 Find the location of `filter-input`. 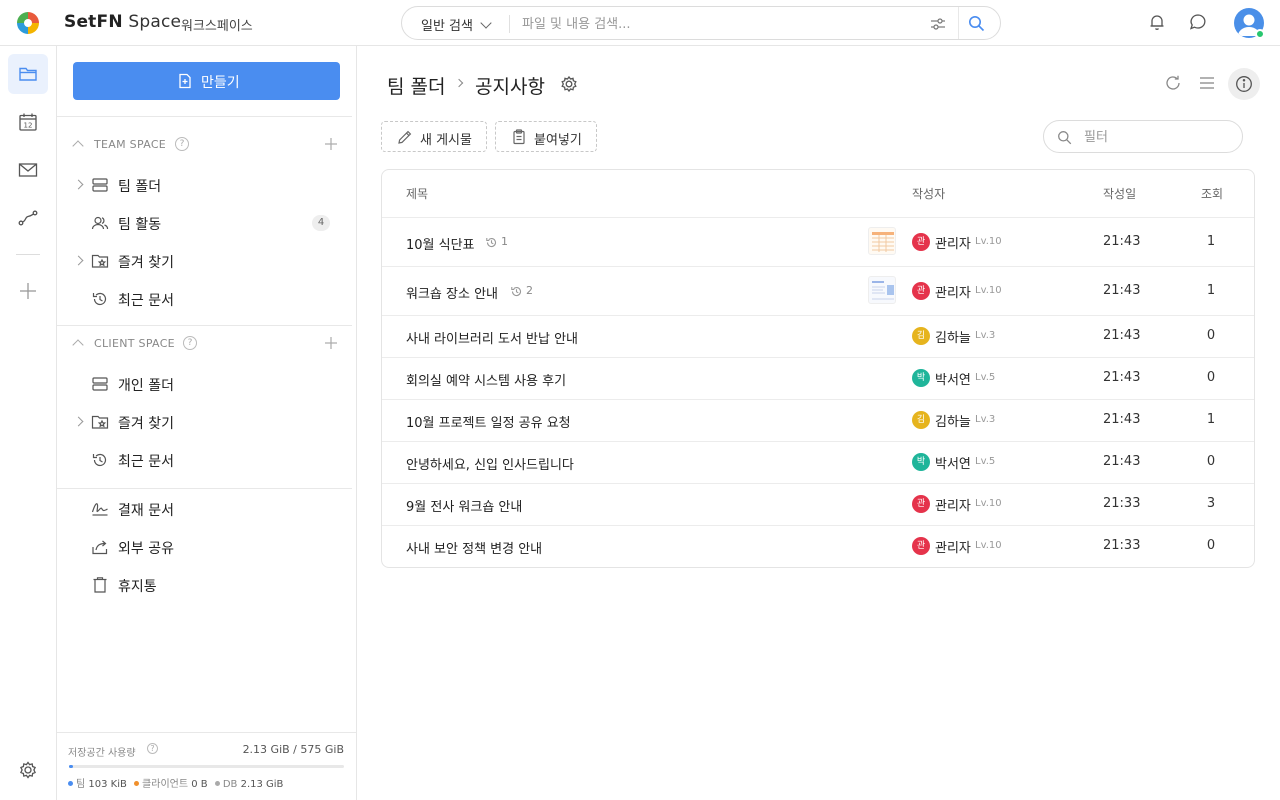

filter-input is located at coordinates (1154, 137).